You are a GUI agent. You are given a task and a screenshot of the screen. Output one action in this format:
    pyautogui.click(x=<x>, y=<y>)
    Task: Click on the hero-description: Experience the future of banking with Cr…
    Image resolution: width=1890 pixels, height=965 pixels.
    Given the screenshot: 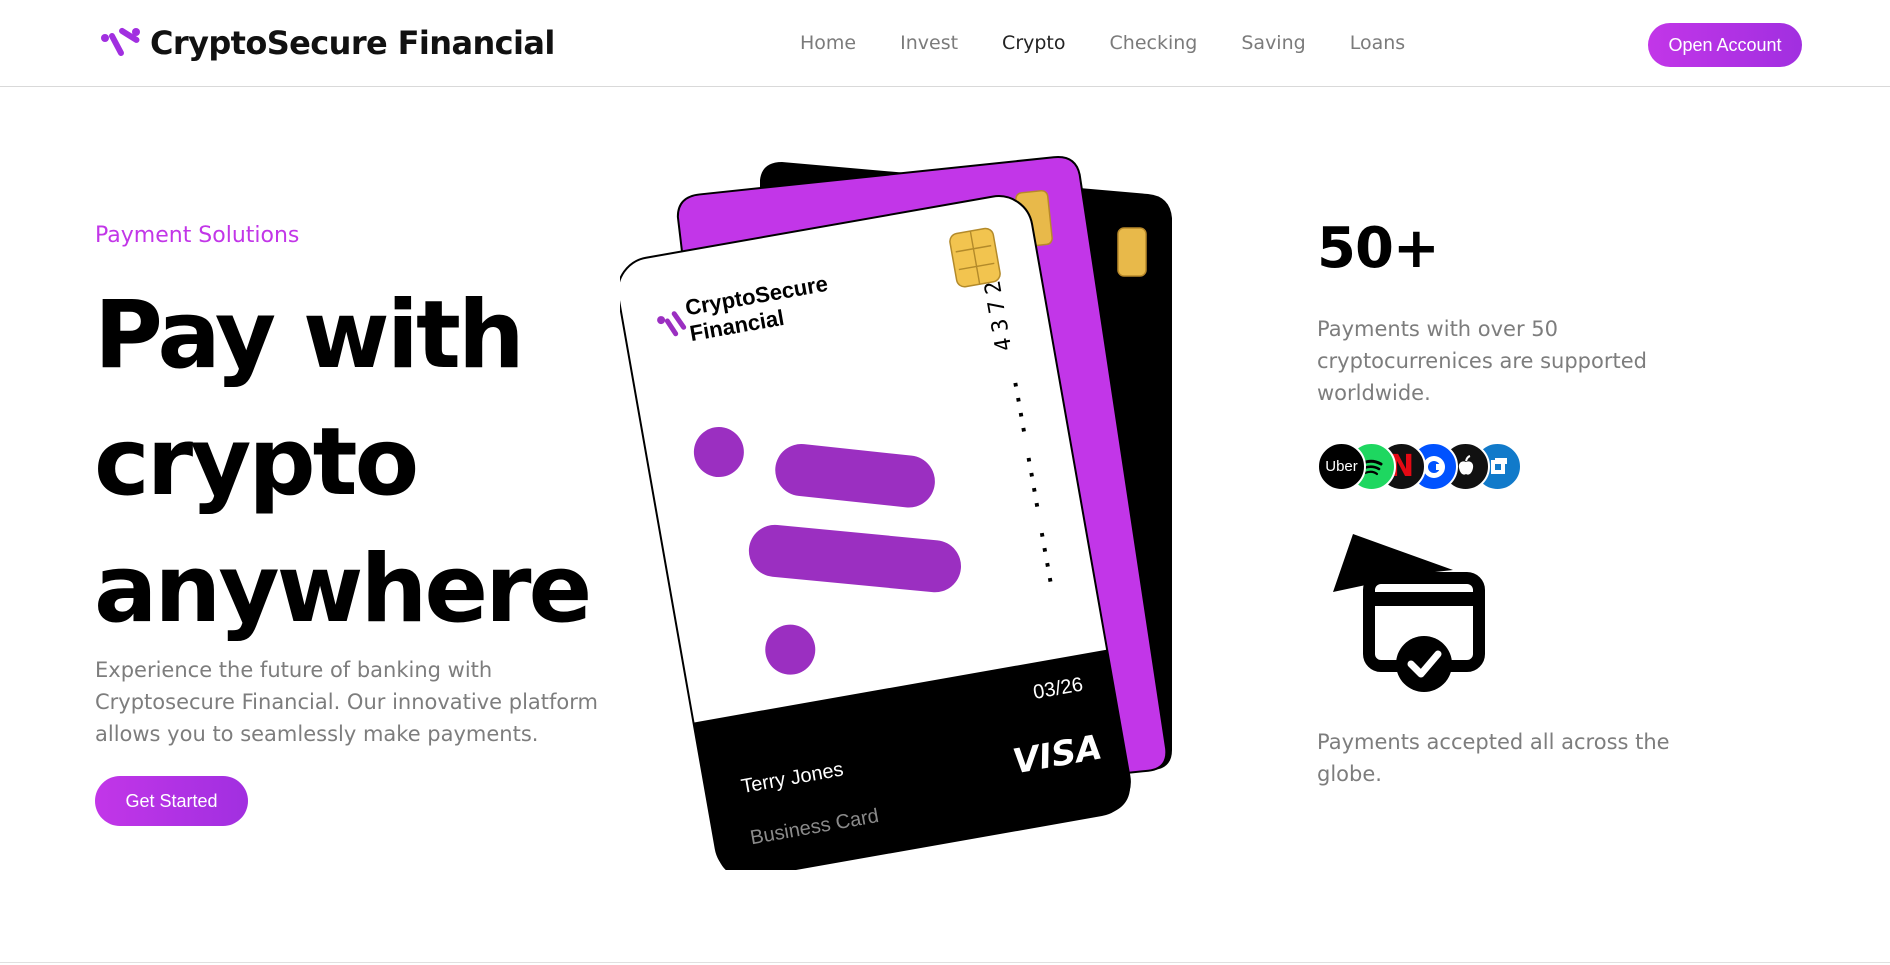 What is the action you would take?
    pyautogui.click(x=346, y=702)
    